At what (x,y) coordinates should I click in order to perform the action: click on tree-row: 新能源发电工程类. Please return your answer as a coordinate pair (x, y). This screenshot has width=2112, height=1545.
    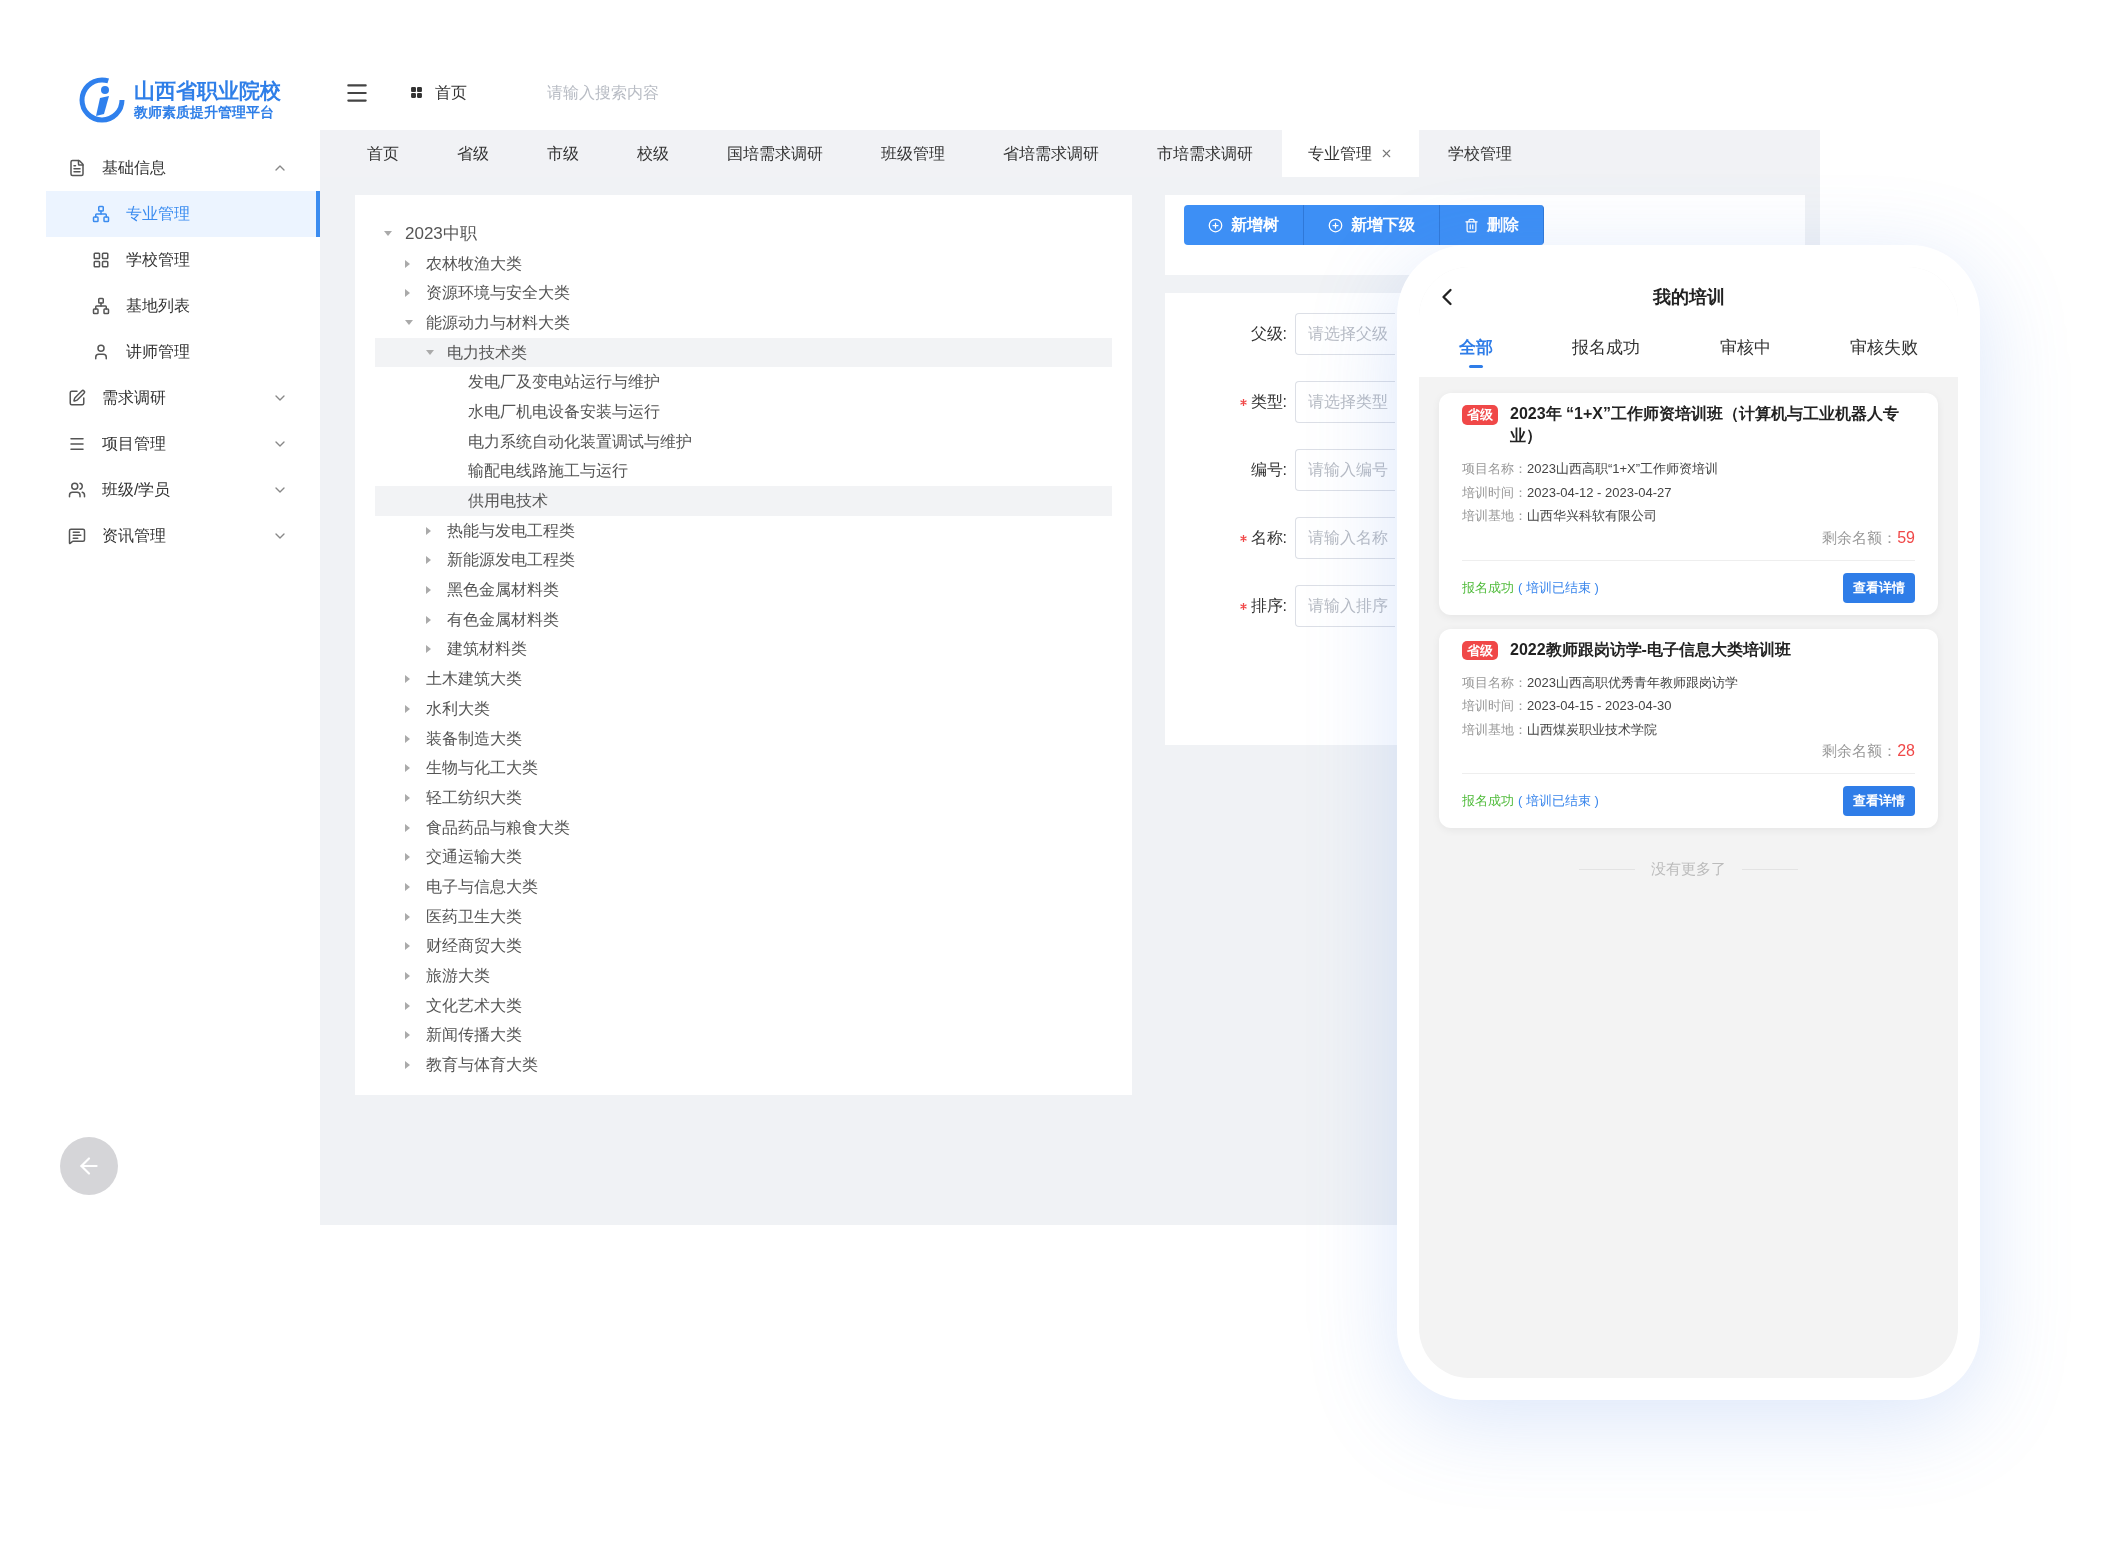
    Looking at the image, I should click on (743, 560).